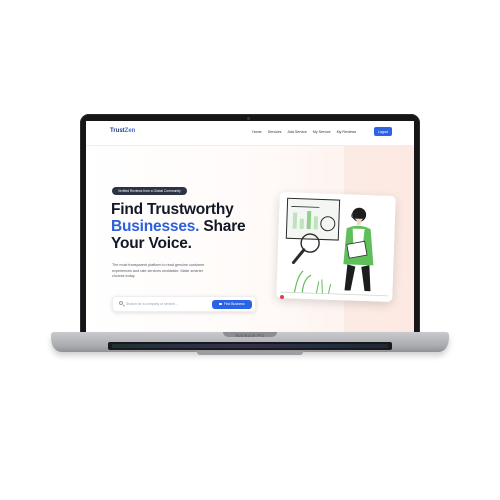 The height and width of the screenshot is (500, 500). What do you see at coordinates (222, 226) in the screenshot?
I see `headline-line-2-rest: Share` at bounding box center [222, 226].